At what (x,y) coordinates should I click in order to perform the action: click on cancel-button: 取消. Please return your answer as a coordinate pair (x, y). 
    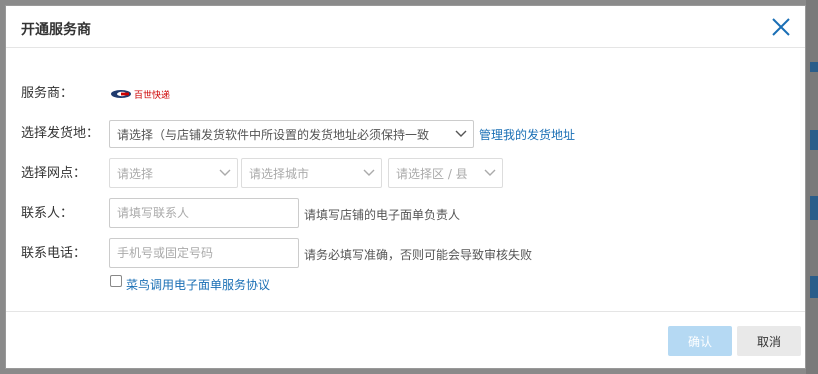
    Looking at the image, I should click on (769, 341).